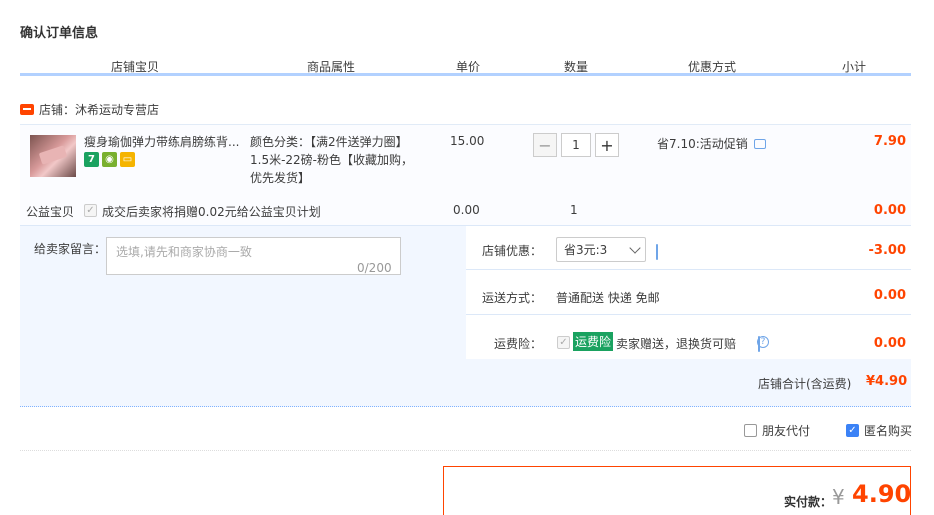  Describe the element at coordinates (563, 342) in the screenshot. I see `insurance-checkbox: ✓` at that location.